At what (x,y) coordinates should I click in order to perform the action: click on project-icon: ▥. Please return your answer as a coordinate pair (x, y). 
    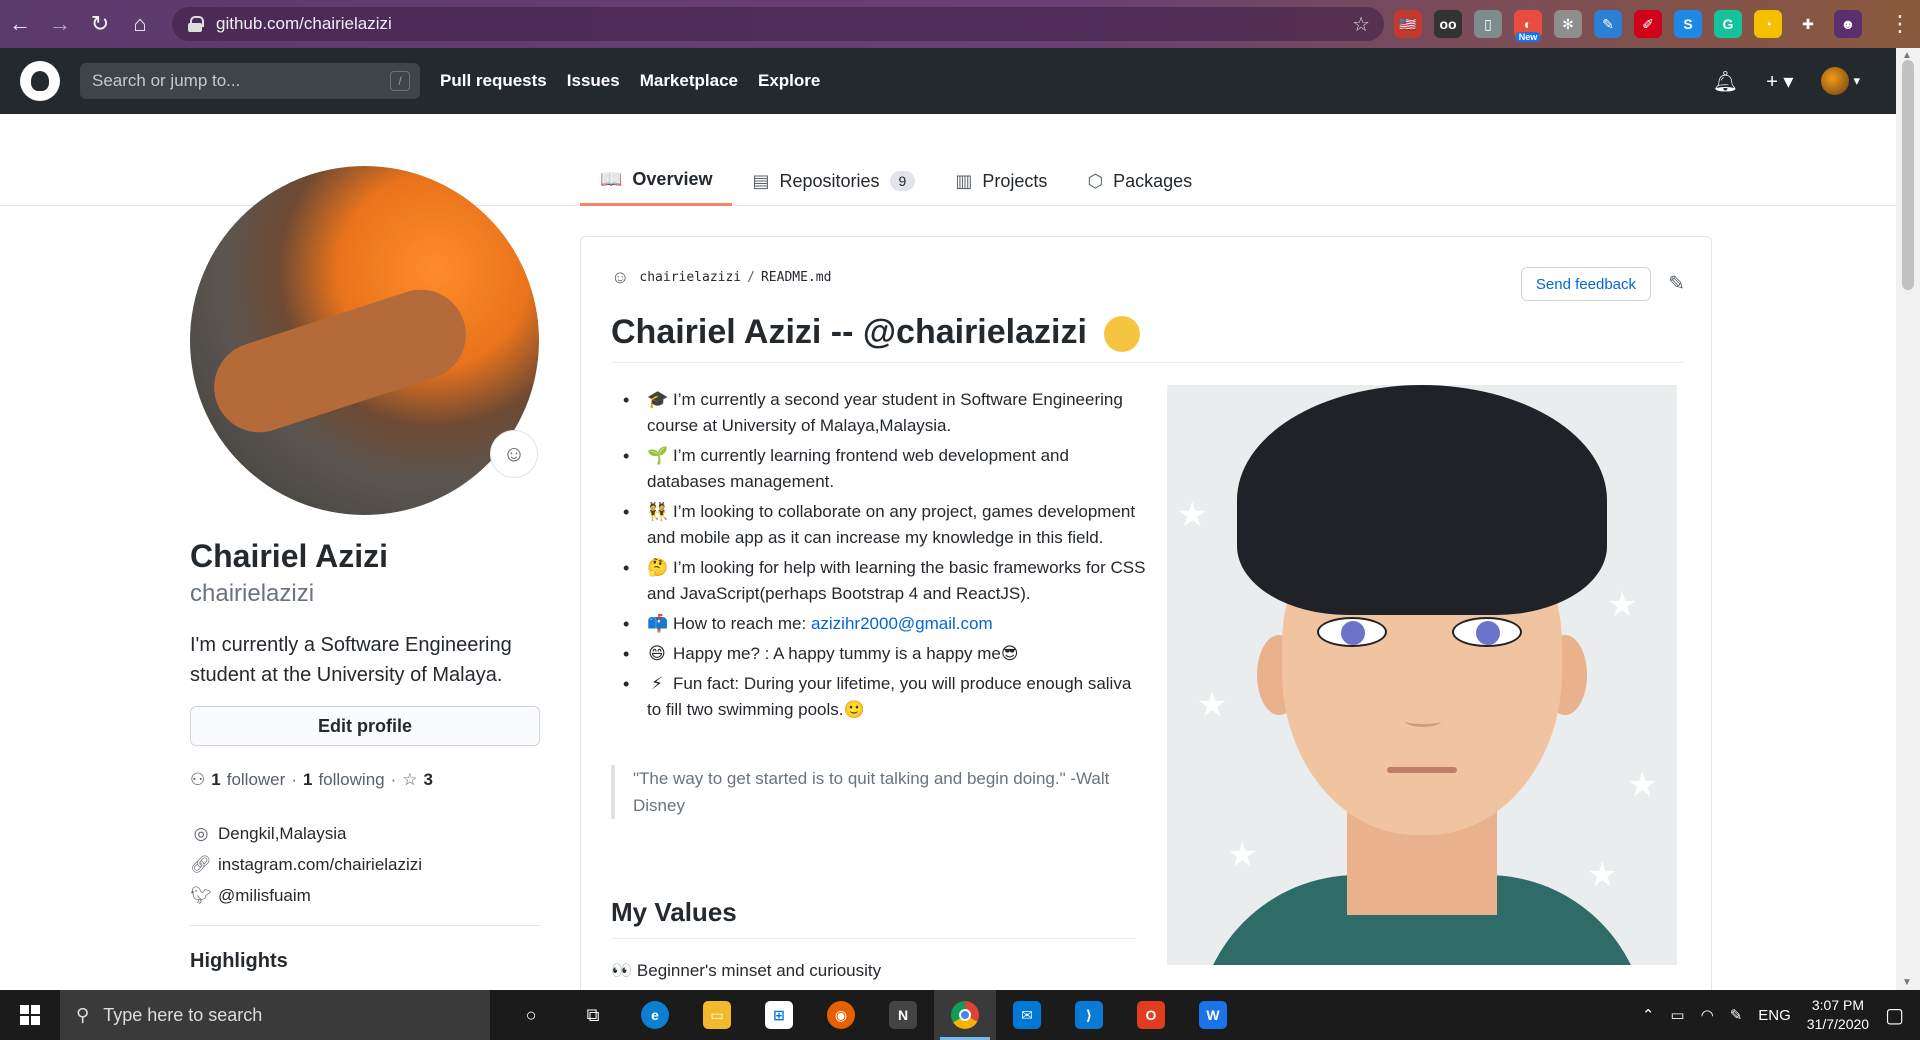
    Looking at the image, I should click on (964, 180).